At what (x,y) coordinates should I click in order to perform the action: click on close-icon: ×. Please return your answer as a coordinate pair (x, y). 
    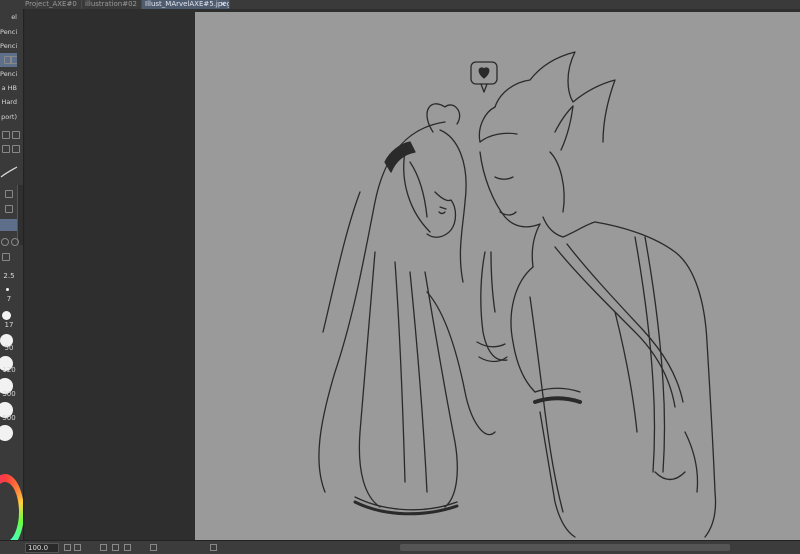
    Looking at the image, I should click on (223, 4).